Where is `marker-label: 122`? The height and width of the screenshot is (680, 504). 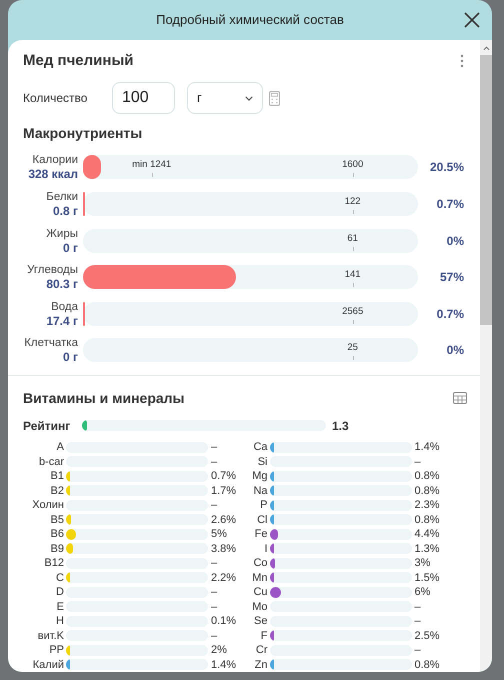
marker-label: 122 is located at coordinates (352, 201).